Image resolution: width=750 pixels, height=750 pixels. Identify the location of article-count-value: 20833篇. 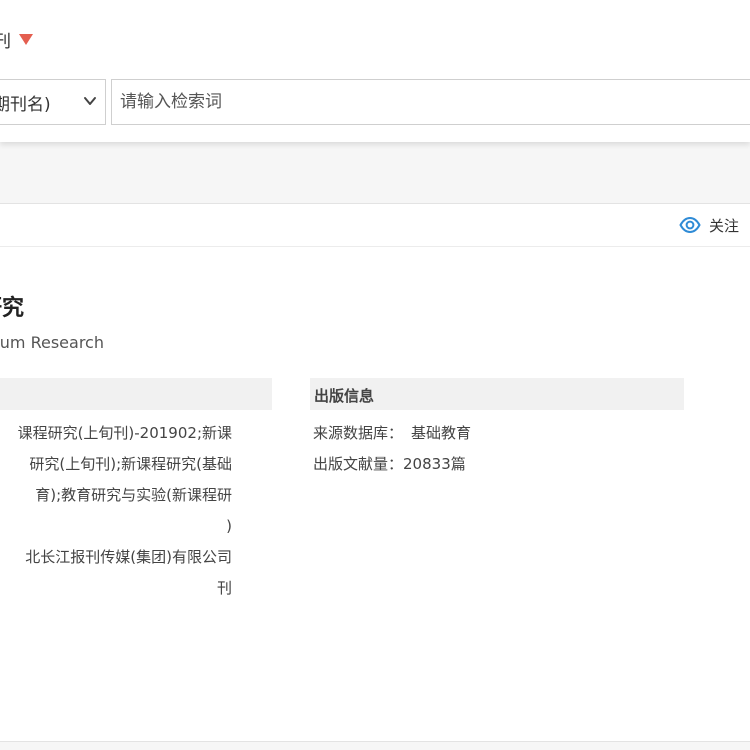
(434, 464).